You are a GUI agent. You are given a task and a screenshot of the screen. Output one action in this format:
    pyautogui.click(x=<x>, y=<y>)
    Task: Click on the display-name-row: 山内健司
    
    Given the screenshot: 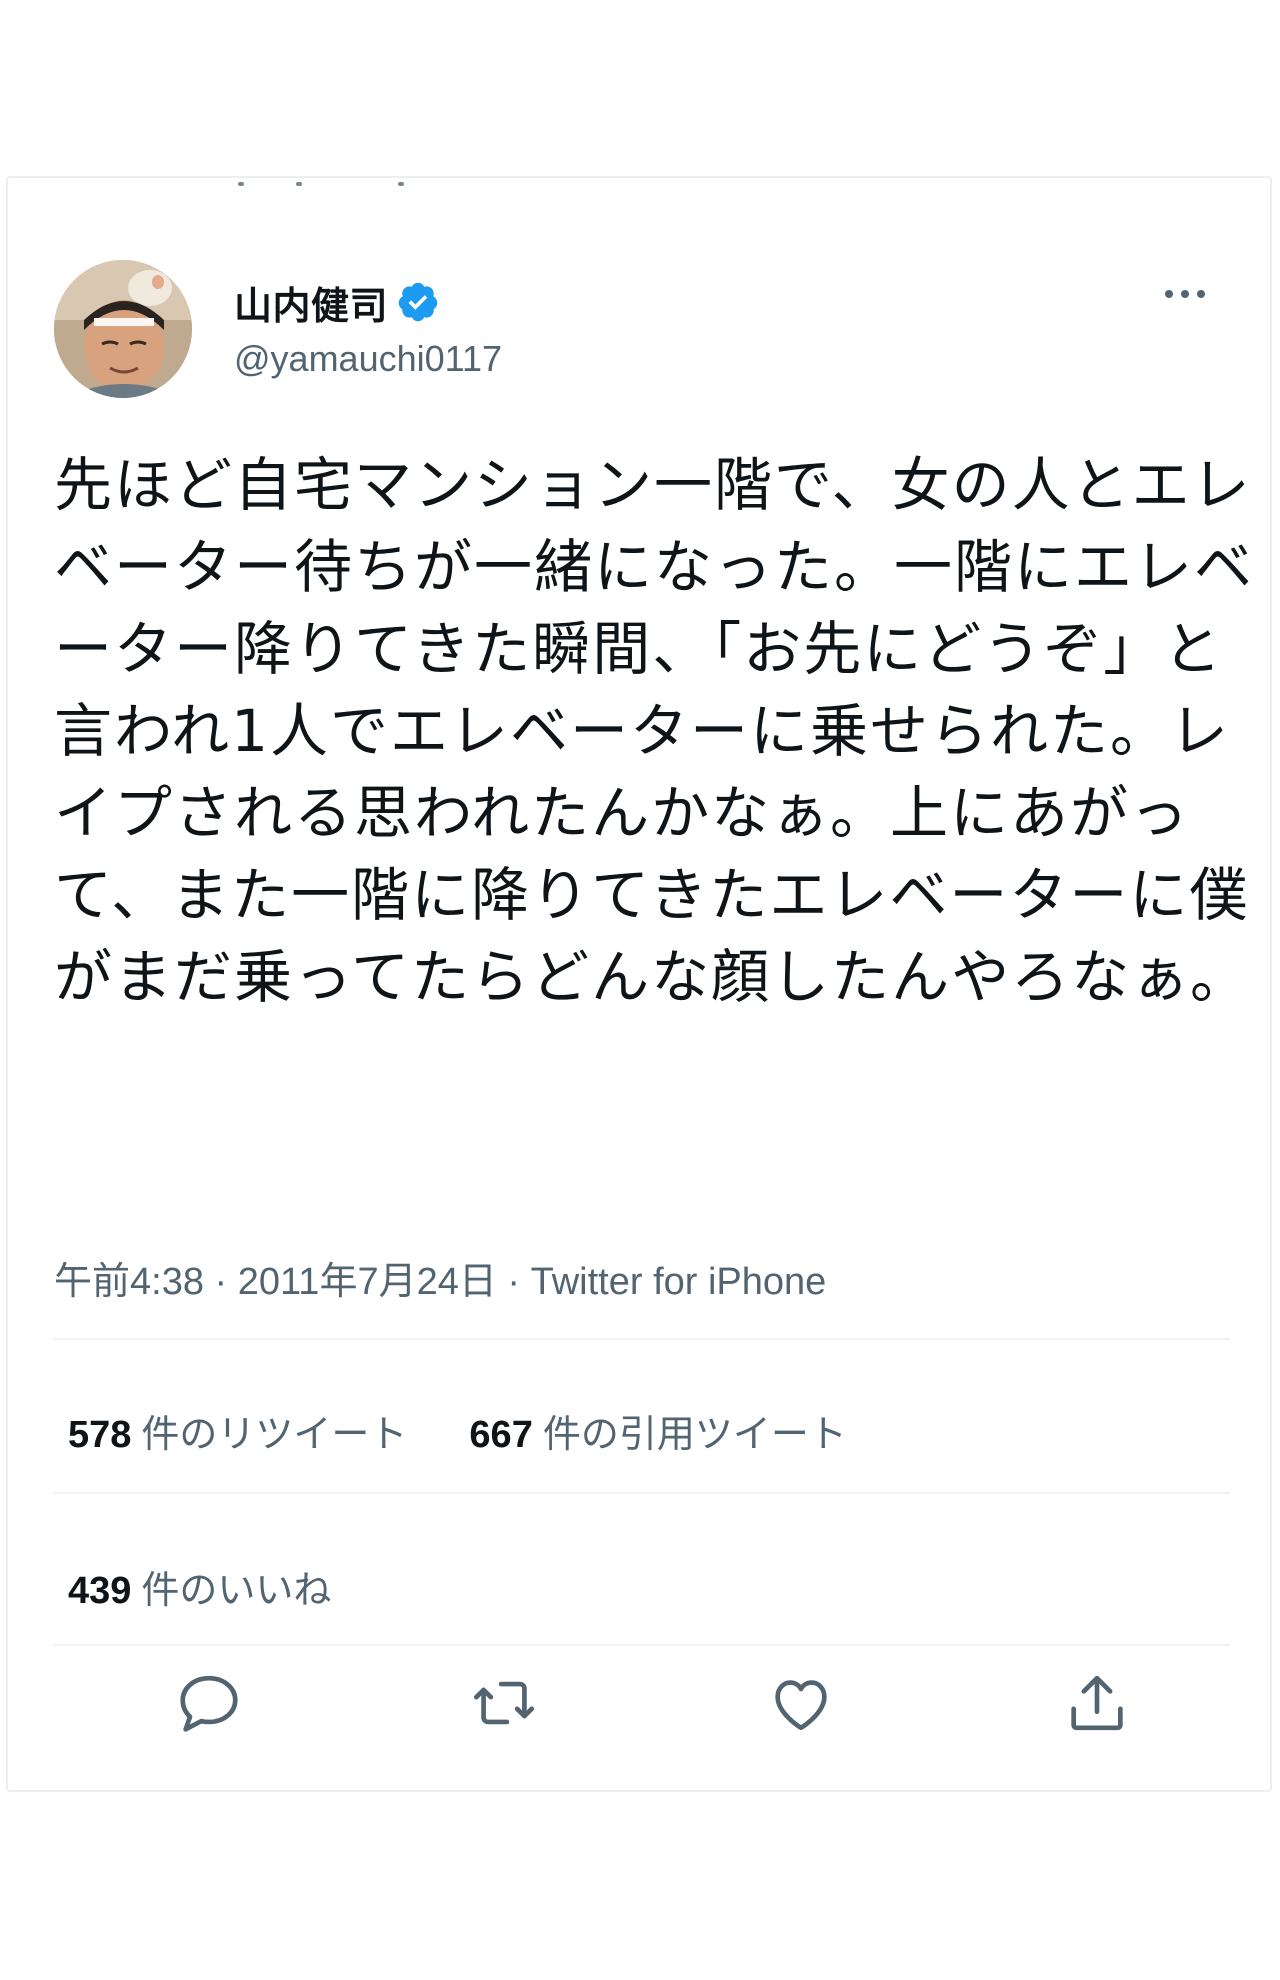 What is the action you would take?
    pyautogui.click(x=368, y=302)
    